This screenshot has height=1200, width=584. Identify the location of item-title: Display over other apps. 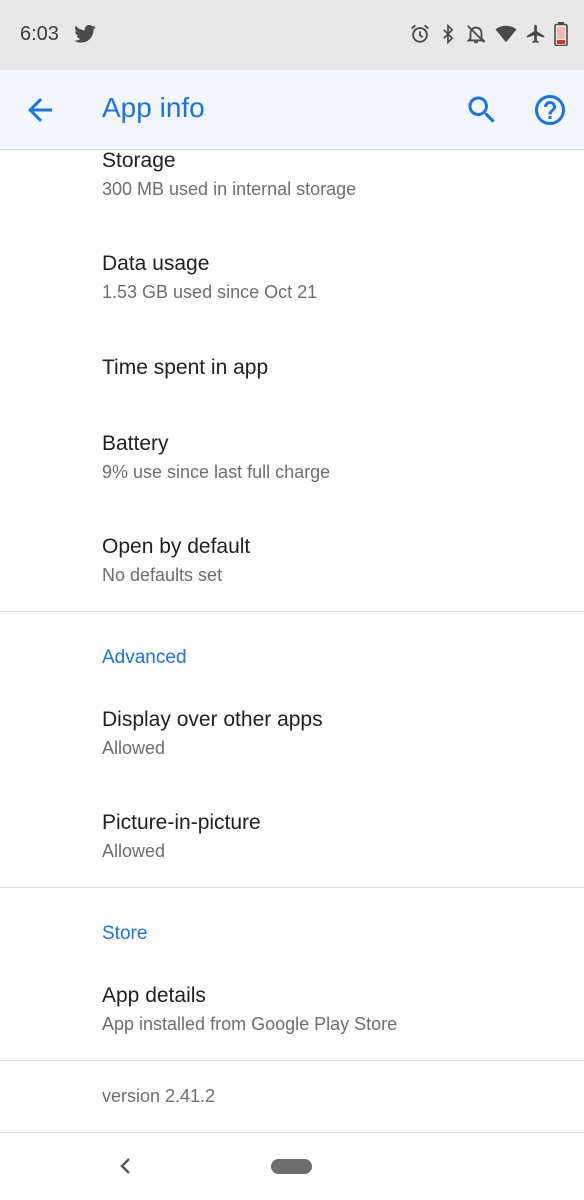
(212, 719).